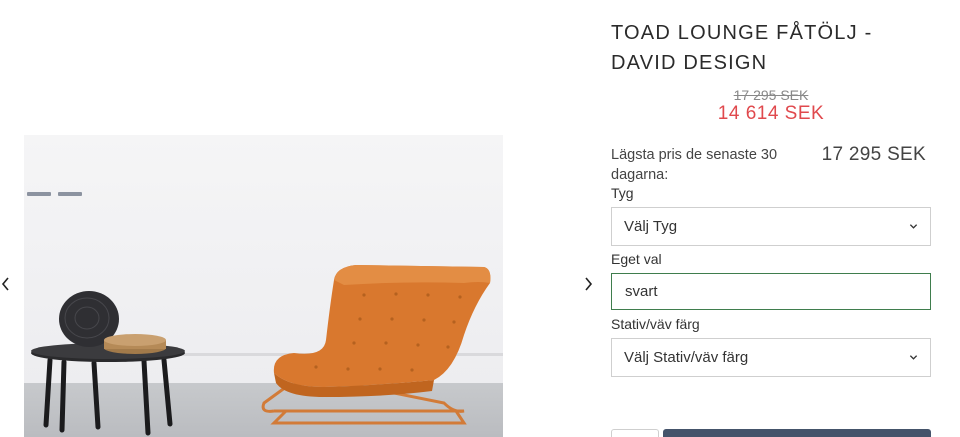  Describe the element at coordinates (771, 95) in the screenshot. I see `original-price: 17 295 SEK` at that location.